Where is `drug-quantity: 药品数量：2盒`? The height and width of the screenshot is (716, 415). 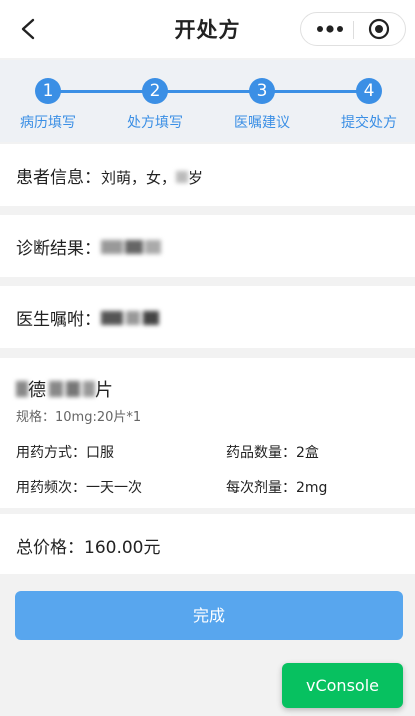 drug-quantity: 药品数量：2盒 is located at coordinates (272, 453).